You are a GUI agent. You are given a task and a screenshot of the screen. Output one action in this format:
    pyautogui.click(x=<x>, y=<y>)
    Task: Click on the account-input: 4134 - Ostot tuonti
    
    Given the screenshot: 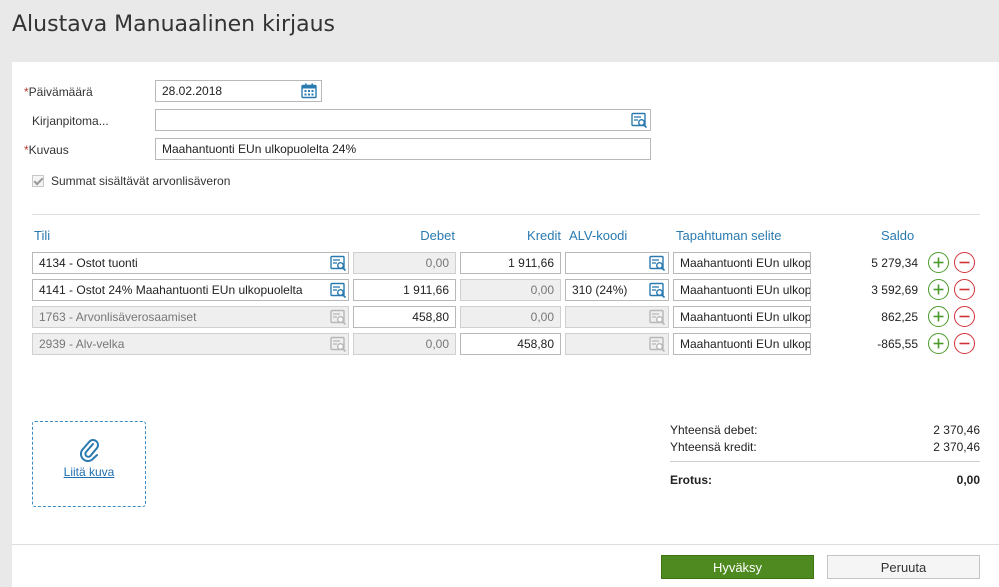 What is the action you would take?
    pyautogui.click(x=190, y=263)
    